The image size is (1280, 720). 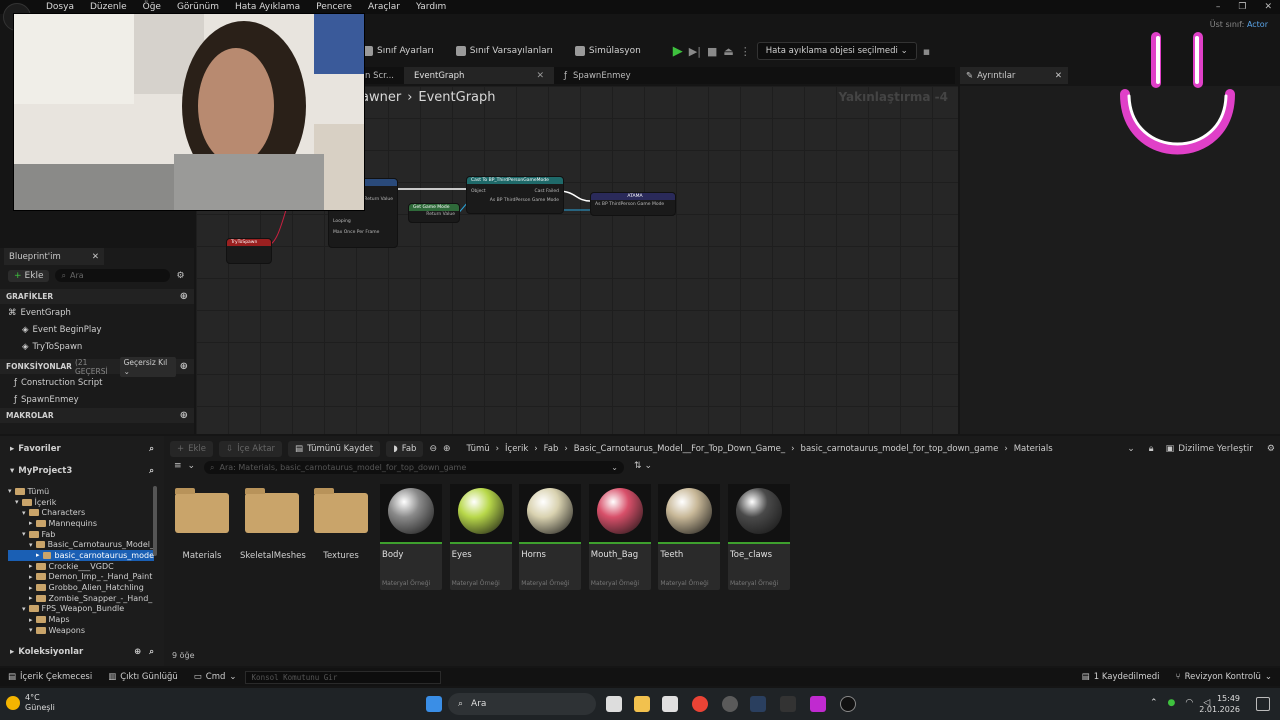 I want to click on chevron-down-icon: ⌄, so click(x=614, y=467).